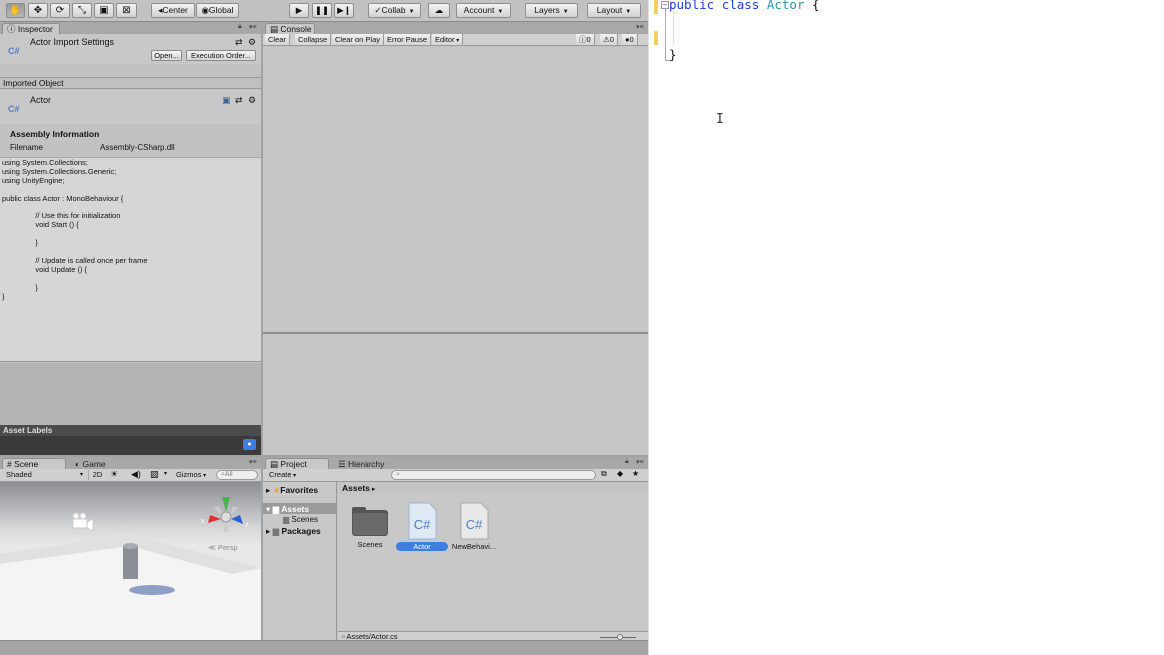 This screenshot has width=1164, height=655. Describe the element at coordinates (189, 474) in the screenshot. I see `gizmos-label: Gizmos` at that location.